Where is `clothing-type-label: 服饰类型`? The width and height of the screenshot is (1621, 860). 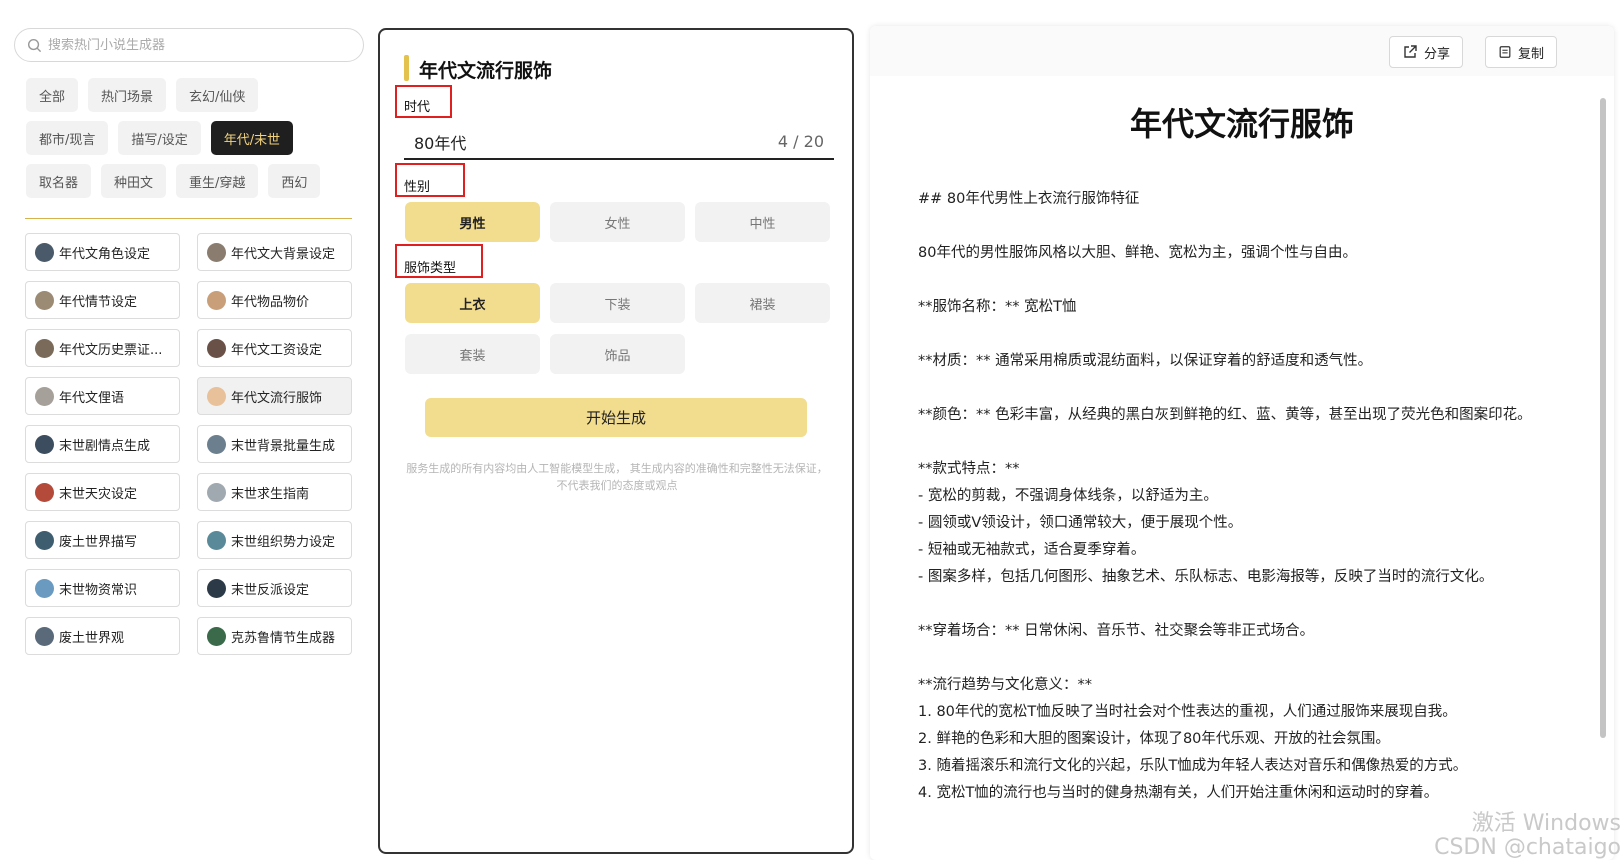 clothing-type-label: 服饰类型 is located at coordinates (430, 268).